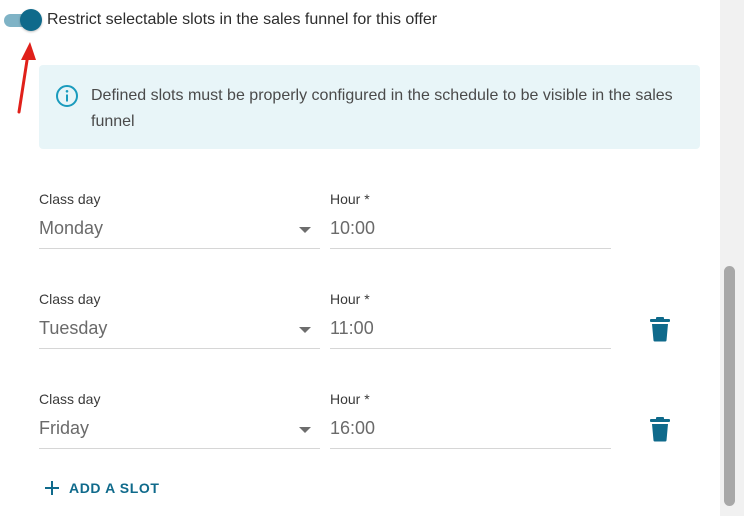 This screenshot has width=744, height=516. What do you see at coordinates (179, 422) in the screenshot?
I see `class-day-select: Class day Friday` at bounding box center [179, 422].